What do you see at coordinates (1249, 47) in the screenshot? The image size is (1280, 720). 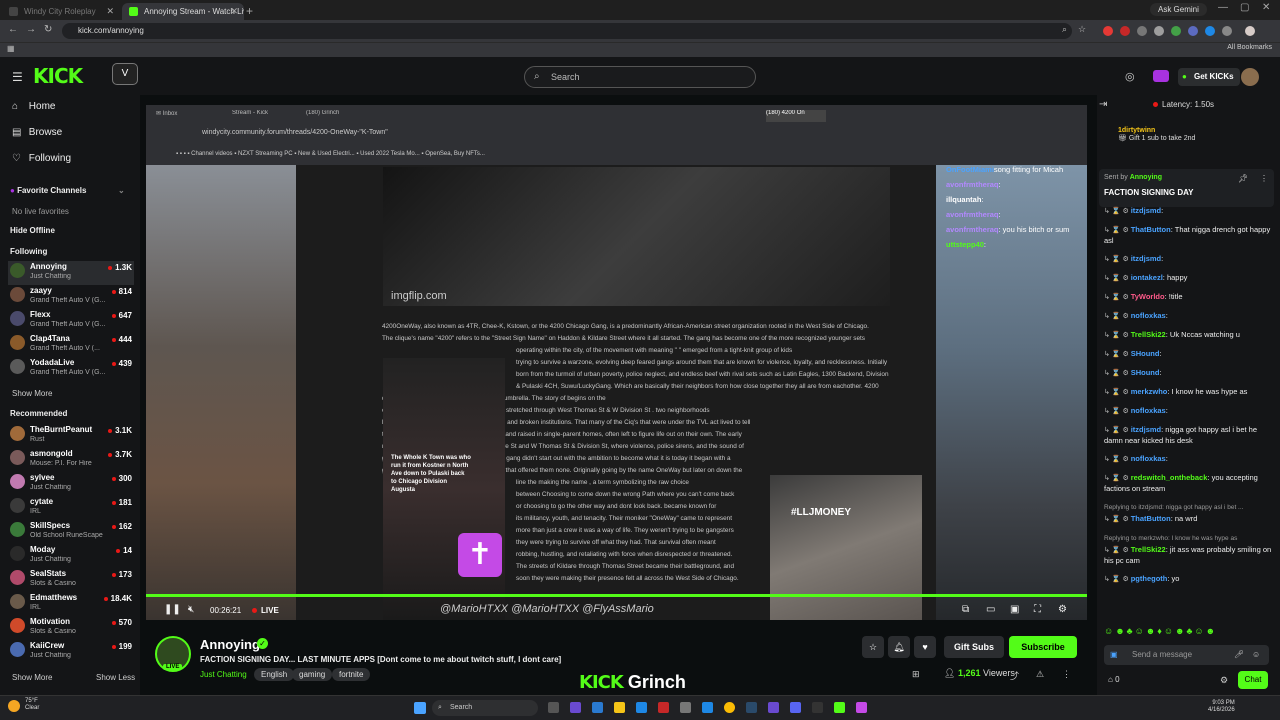 I see `all-bookmarks: All Bookmarks` at bounding box center [1249, 47].